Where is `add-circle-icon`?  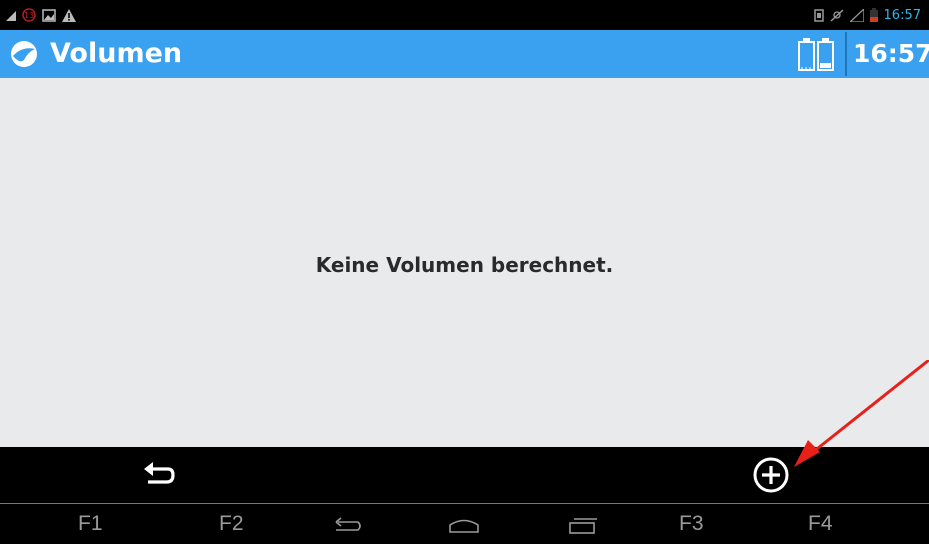
add-circle-icon is located at coordinates (771, 475).